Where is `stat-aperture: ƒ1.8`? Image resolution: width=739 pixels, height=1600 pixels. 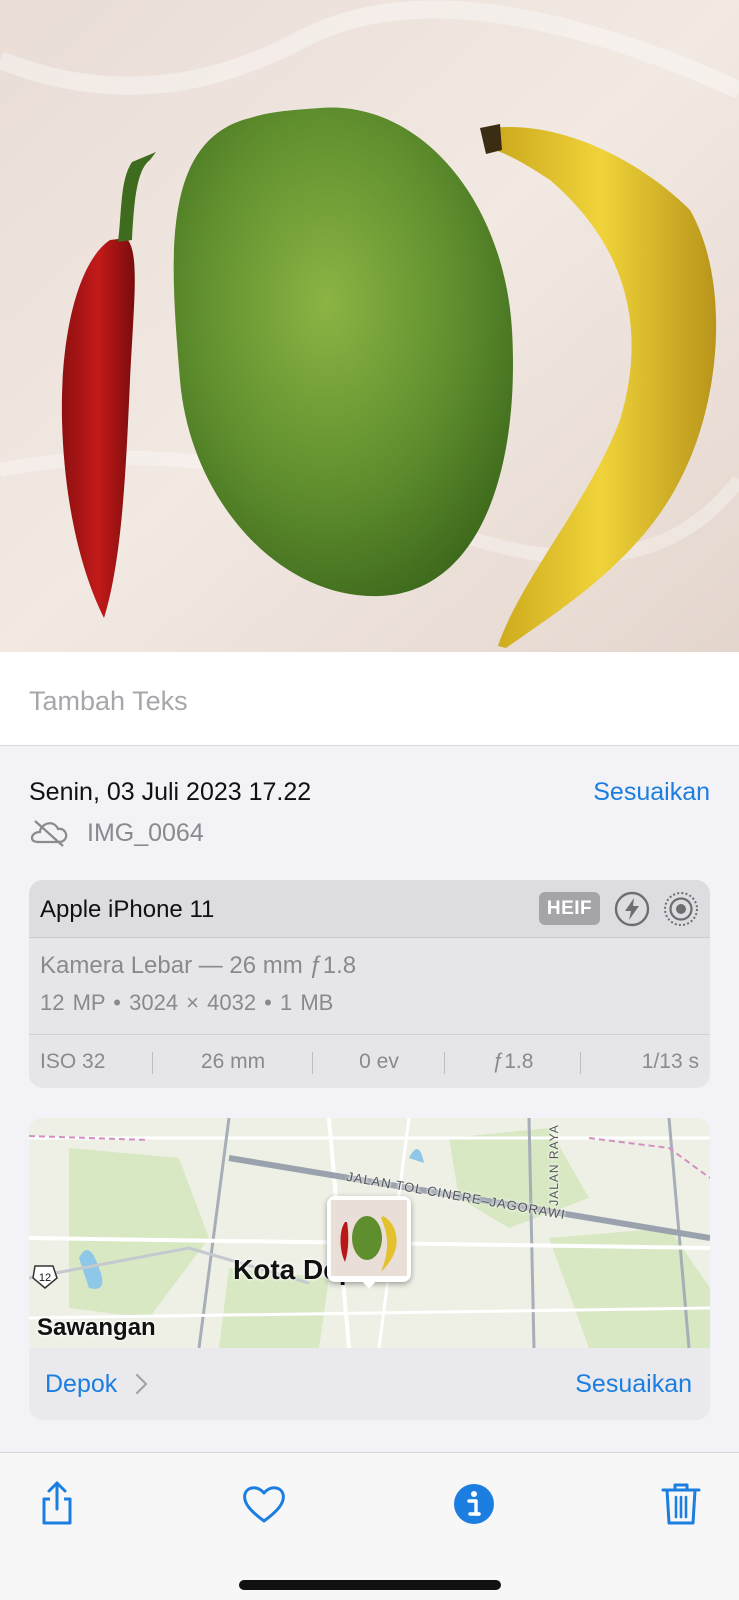 stat-aperture: ƒ1.8 is located at coordinates (513, 1062).